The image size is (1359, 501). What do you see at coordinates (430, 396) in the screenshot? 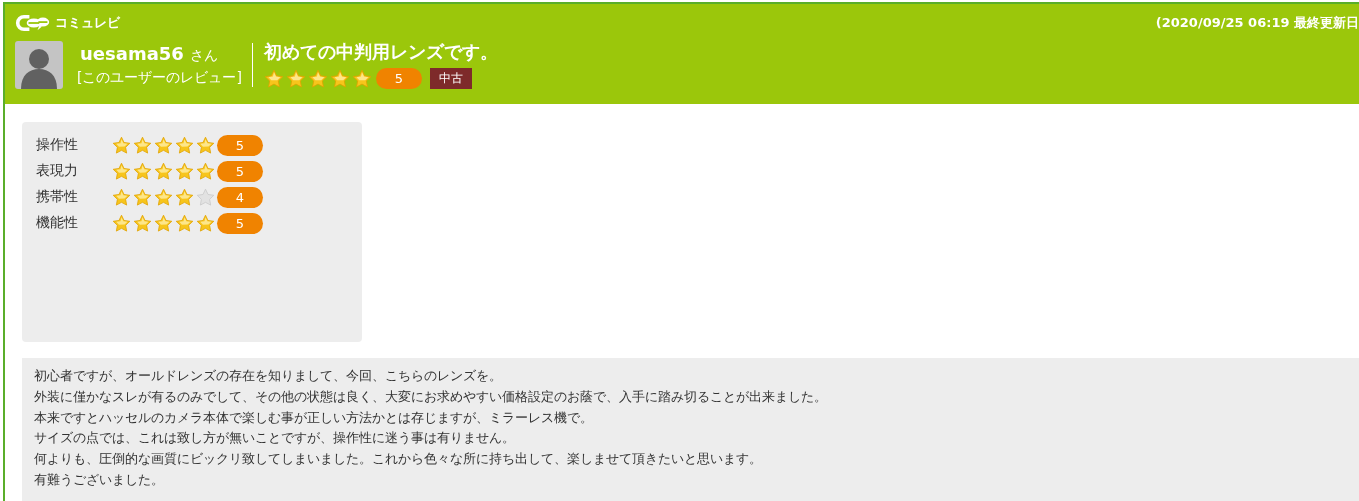
I see `review-text-line: 外装に僅かなスレが有るのみでして、その他の状態は良く、大変にお求めやすい価格設定のお蔭で、入手に踏み切ることが出来ました。` at bounding box center [430, 396].